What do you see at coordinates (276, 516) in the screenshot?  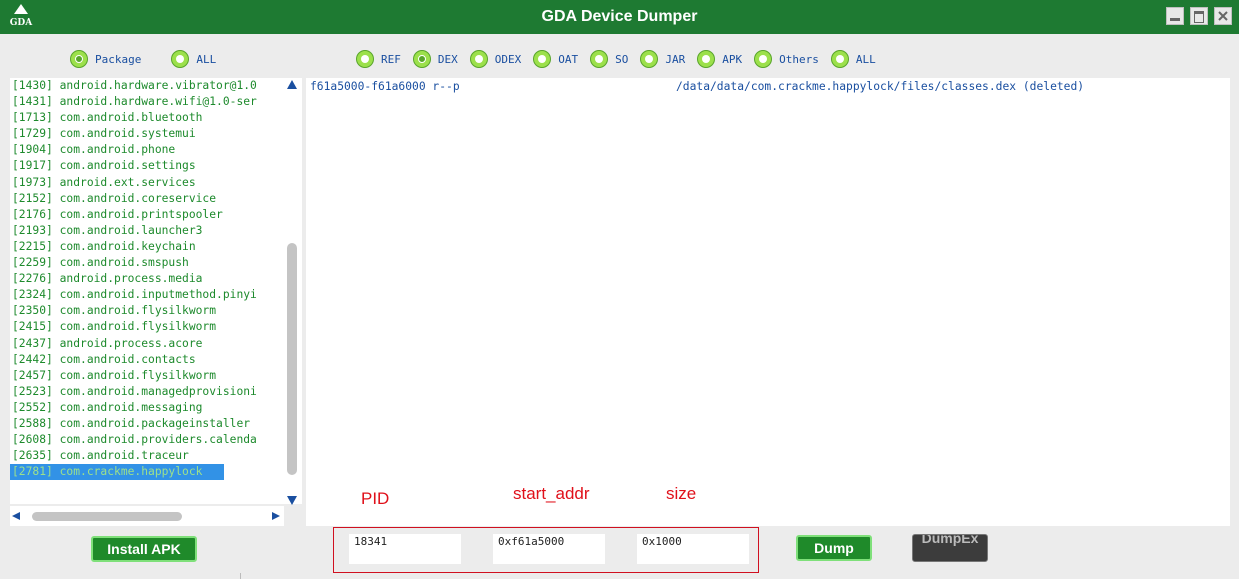 I see `scroll-right-arrow-icon` at bounding box center [276, 516].